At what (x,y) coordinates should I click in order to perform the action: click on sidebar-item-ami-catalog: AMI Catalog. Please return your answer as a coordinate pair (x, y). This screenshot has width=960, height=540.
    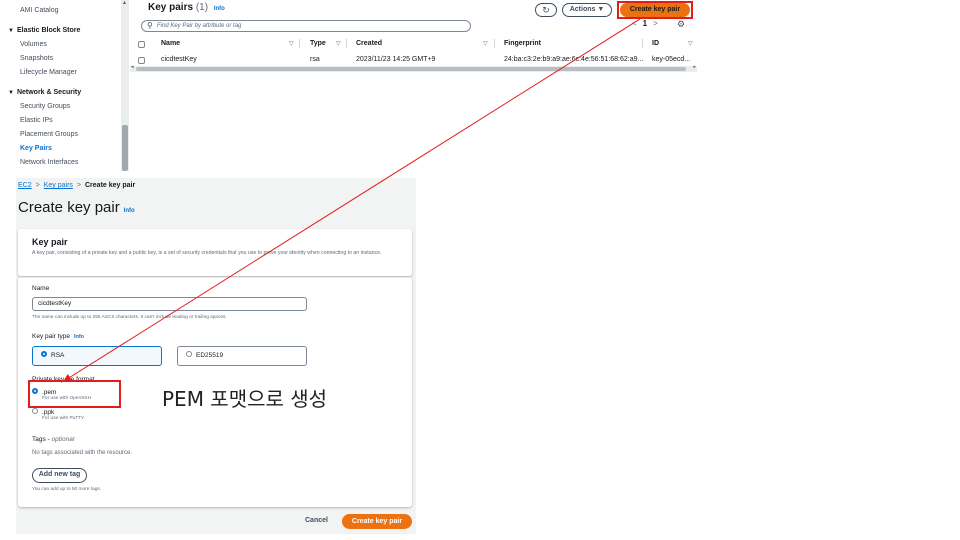
    Looking at the image, I should click on (39, 10).